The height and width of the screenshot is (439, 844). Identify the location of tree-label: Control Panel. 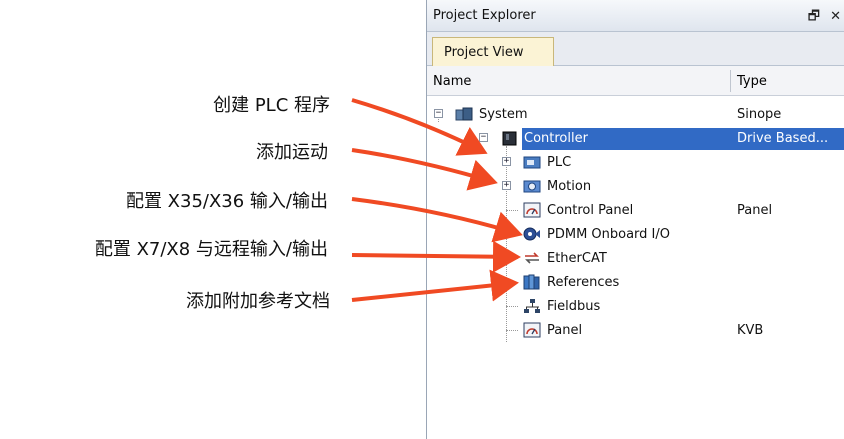
(590, 210).